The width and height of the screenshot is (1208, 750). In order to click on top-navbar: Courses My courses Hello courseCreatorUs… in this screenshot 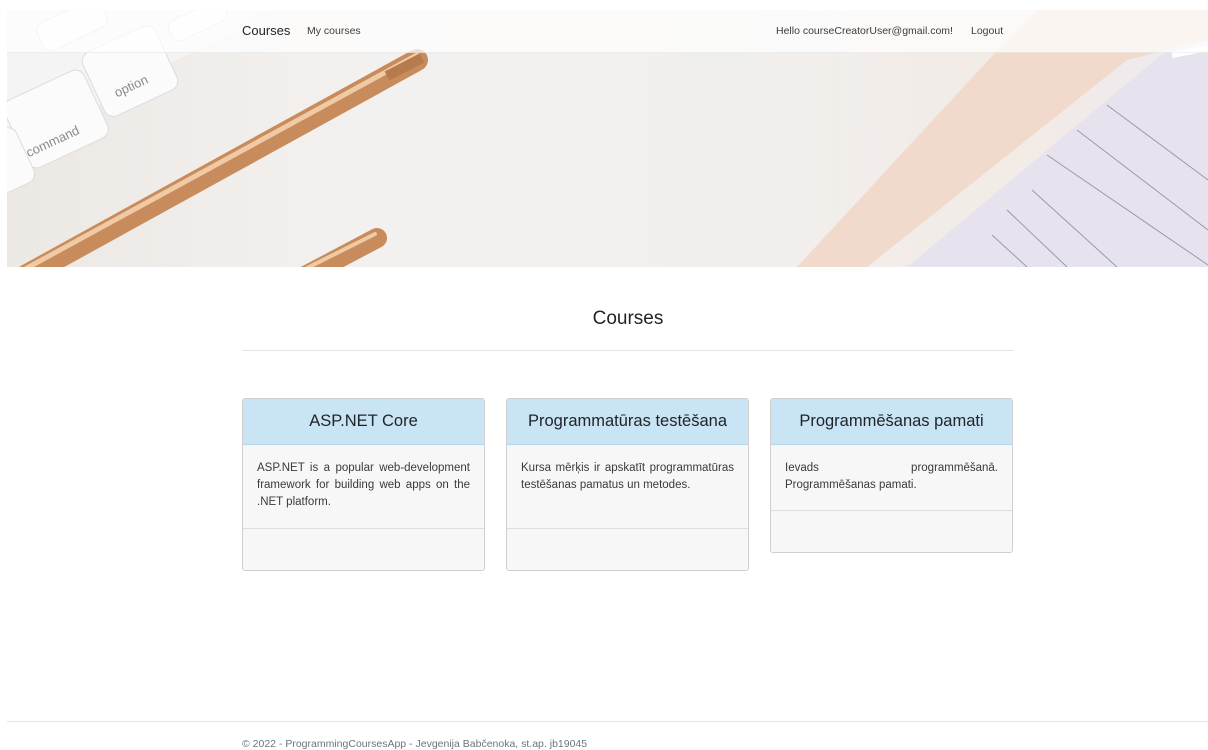, I will do `click(607, 31)`.